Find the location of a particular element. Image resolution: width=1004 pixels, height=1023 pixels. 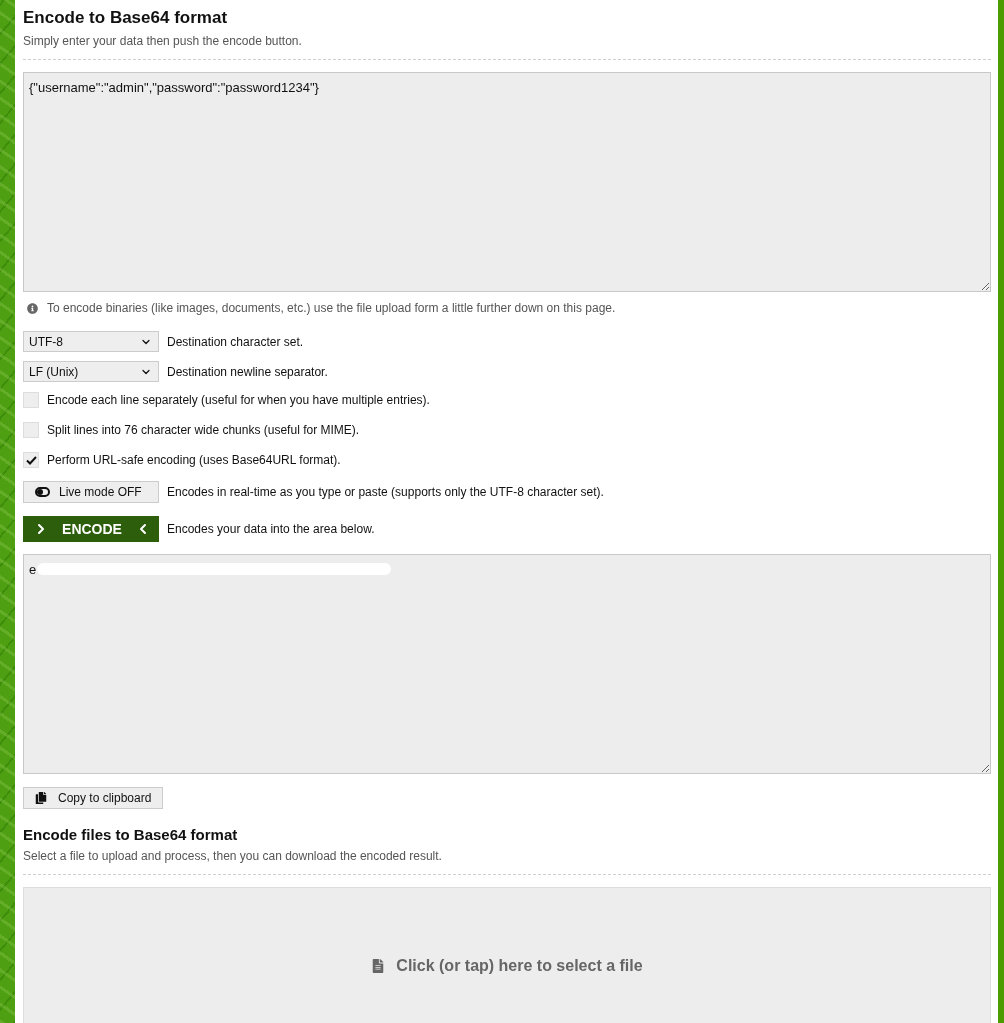

section-title: Encode files to Base64 format is located at coordinates (131, 835).